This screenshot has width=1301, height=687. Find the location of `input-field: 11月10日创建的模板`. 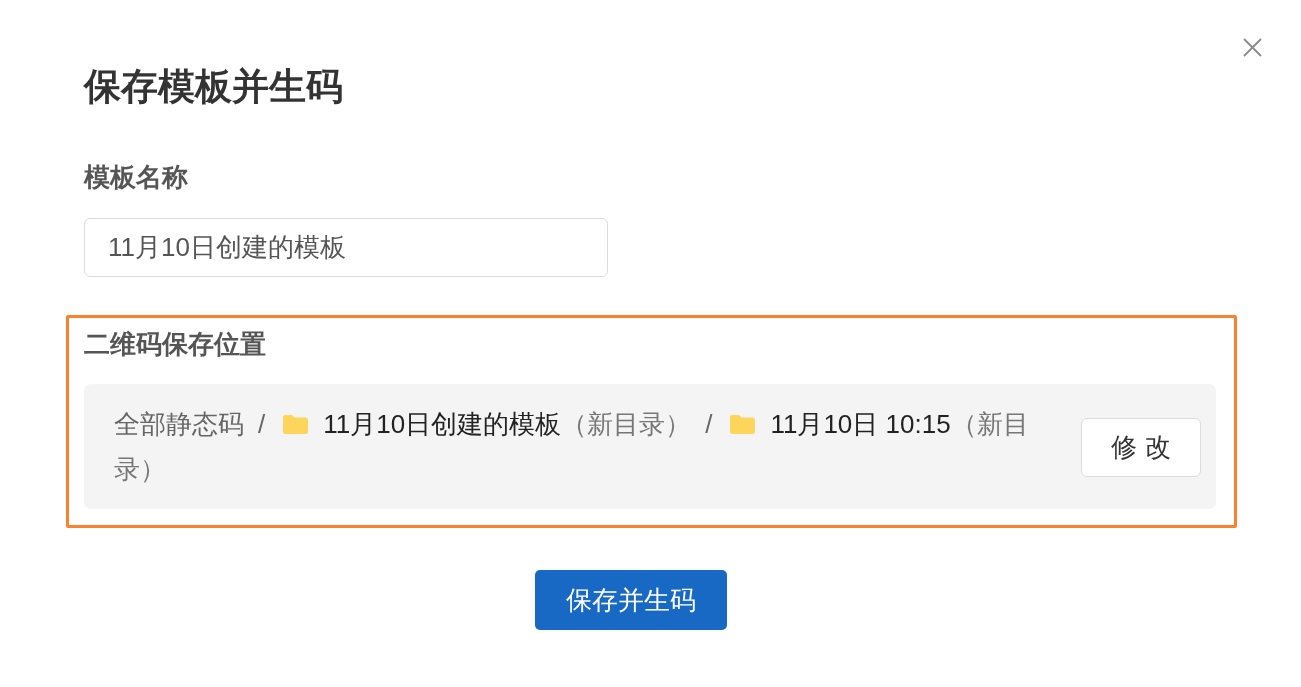

input-field: 11月10日创建的模板 is located at coordinates (346, 247).